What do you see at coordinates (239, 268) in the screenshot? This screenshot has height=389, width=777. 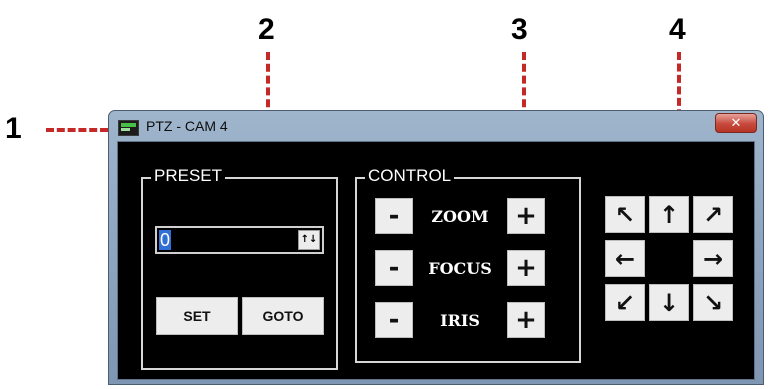 I see `preset-group: PRESET 0 ↑↓ SET GOTO` at bounding box center [239, 268].